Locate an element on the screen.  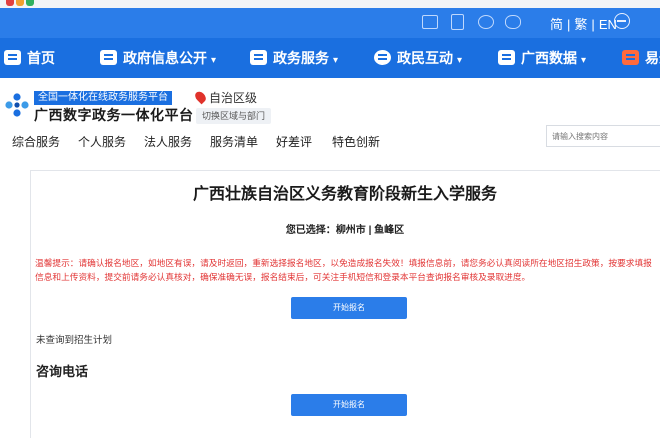
selected-region: 您已选择：柳州市 | 鱼峰区 is located at coordinates (330, 228).